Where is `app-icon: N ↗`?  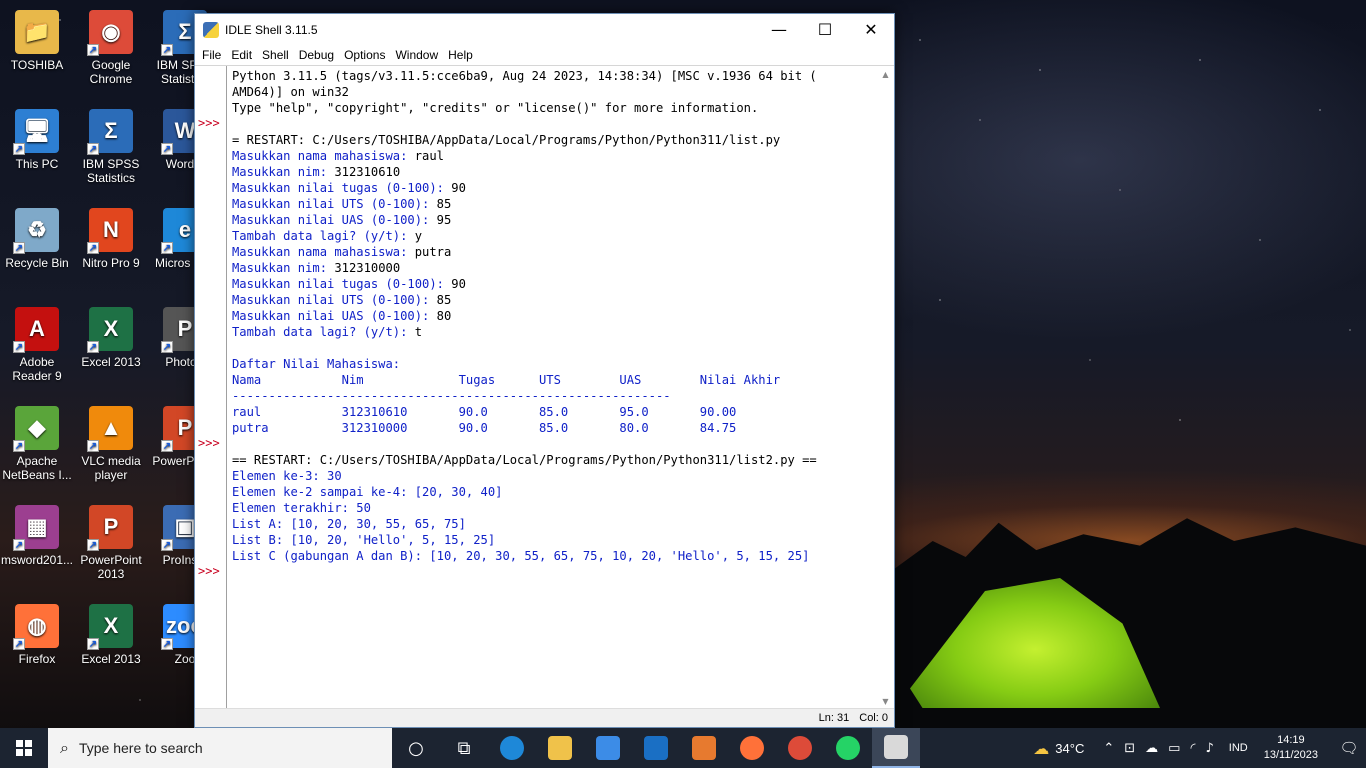
app-icon: N ↗ is located at coordinates (110, 231).